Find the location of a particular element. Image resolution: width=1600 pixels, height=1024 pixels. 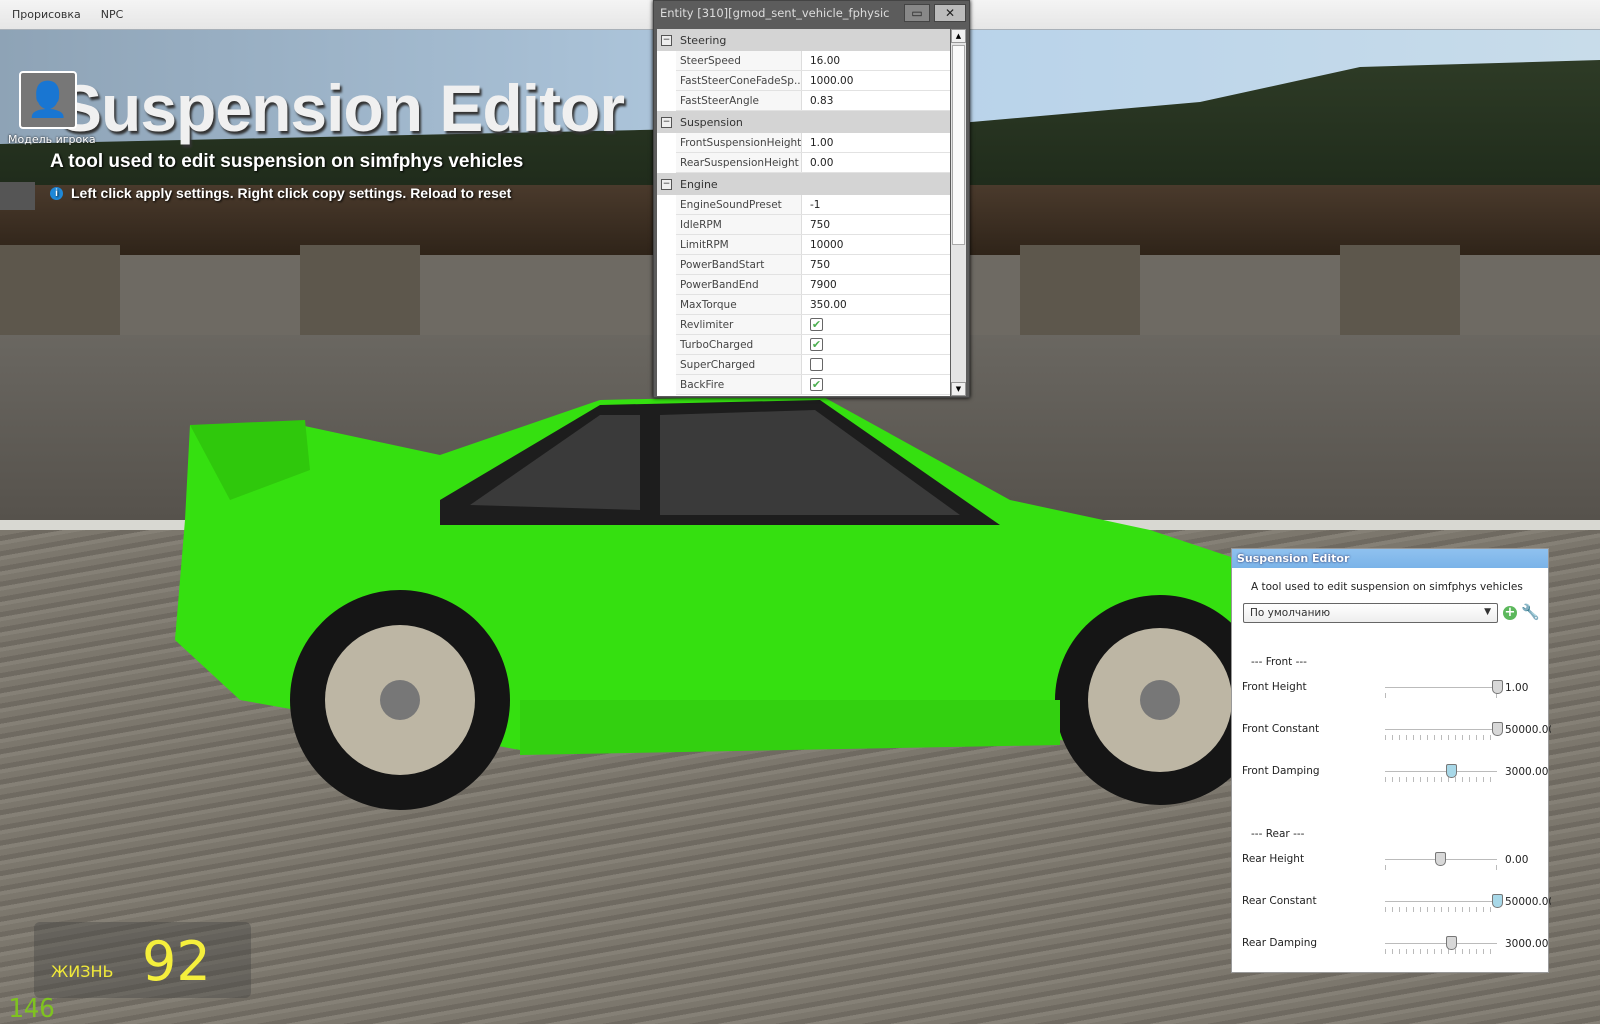

chevron-down-icon: ▼ is located at coordinates (1487, 612).